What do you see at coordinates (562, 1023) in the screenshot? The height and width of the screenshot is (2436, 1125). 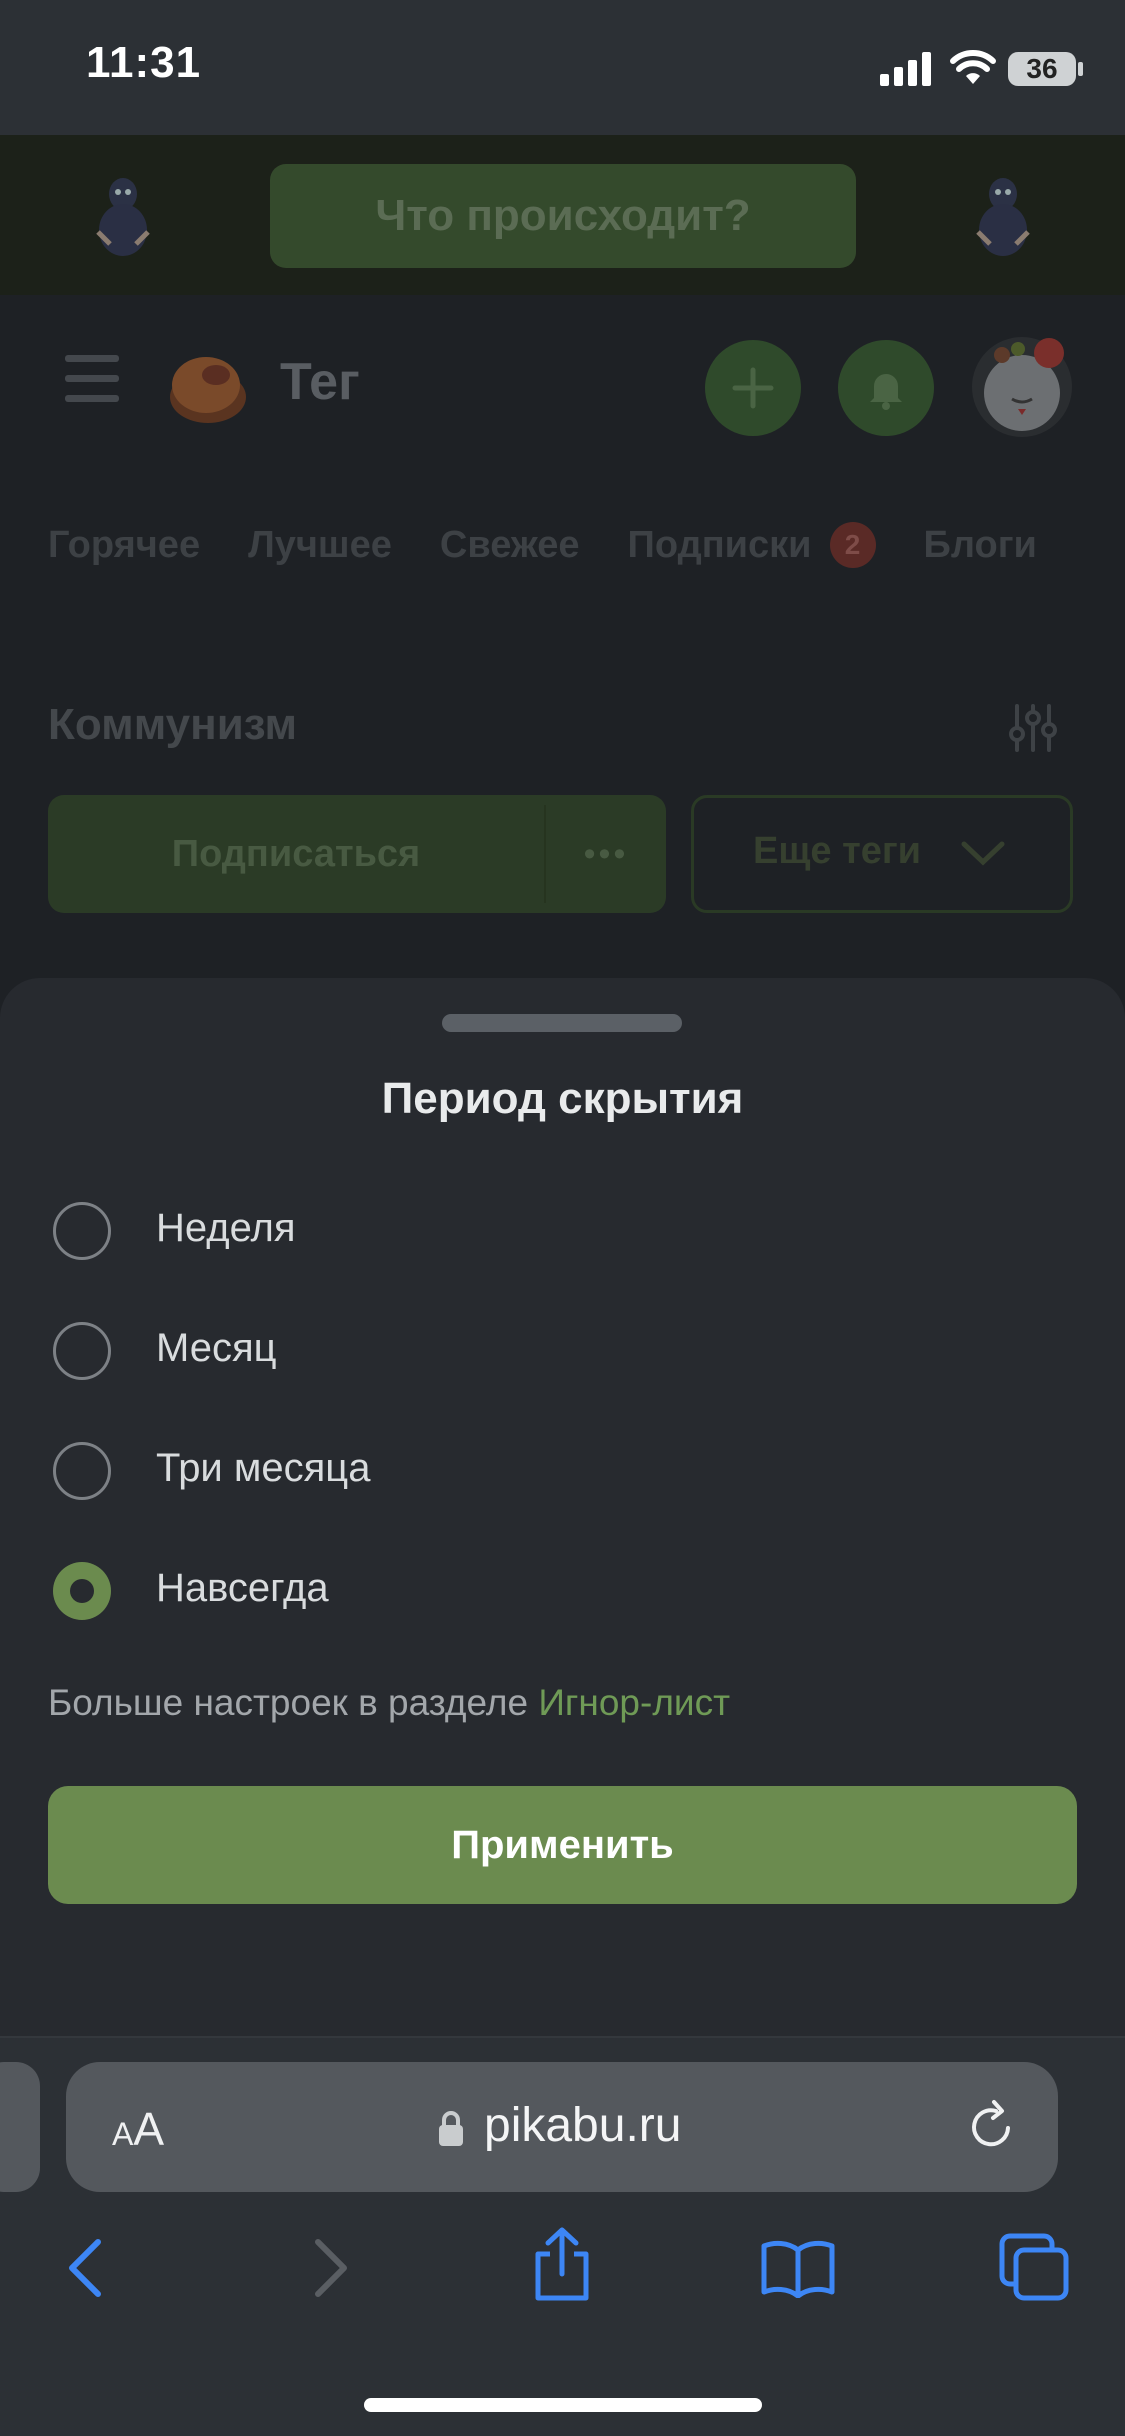 I see `sheet-grabber` at bounding box center [562, 1023].